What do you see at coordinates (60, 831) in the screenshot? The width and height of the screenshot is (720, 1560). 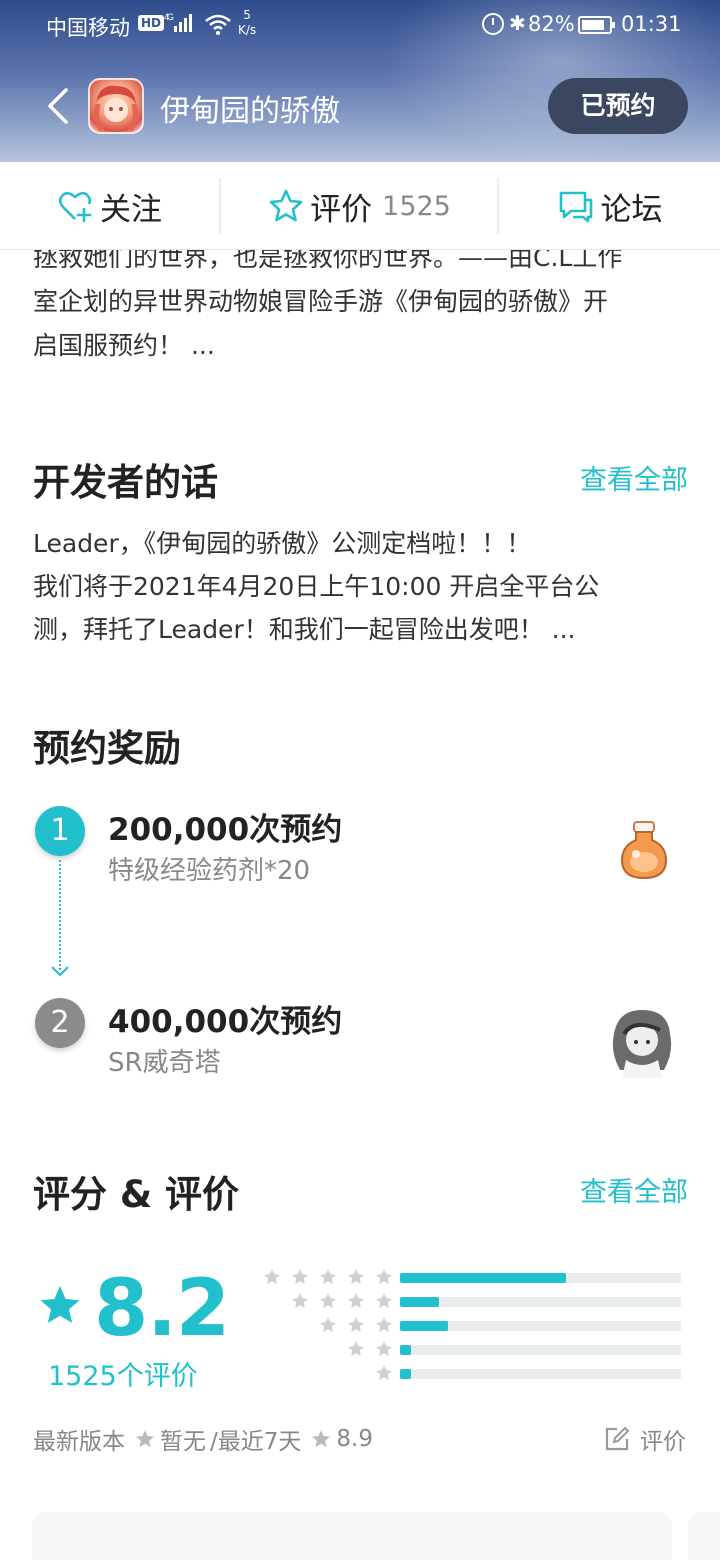 I see `reward-step-1-badge: 1` at bounding box center [60, 831].